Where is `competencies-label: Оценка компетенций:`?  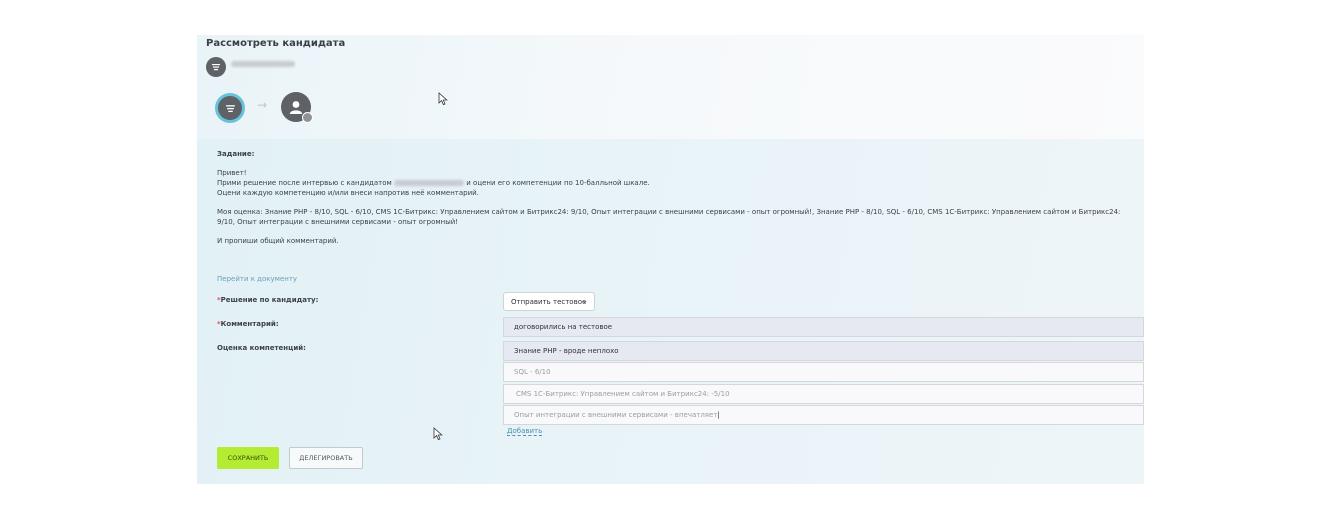
competencies-label: Оценка компетенций: is located at coordinates (261, 348).